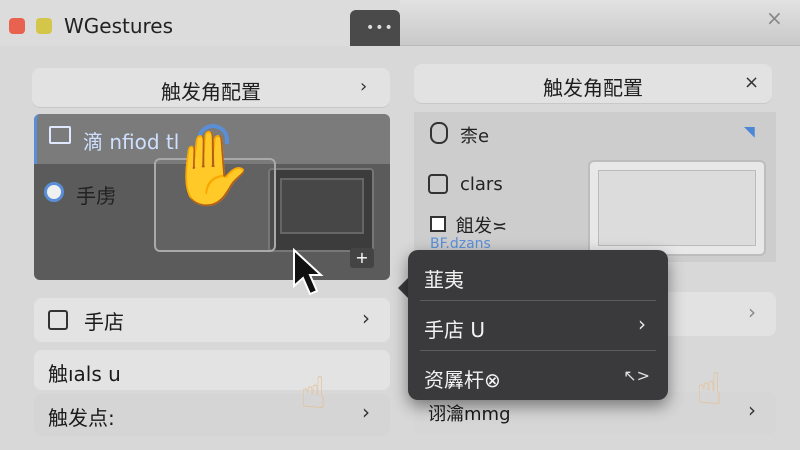  What do you see at coordinates (538, 325) in the screenshot?
I see `context-menu: 韮夷 手店 U › 资羼杆⊗ ↖>` at bounding box center [538, 325].